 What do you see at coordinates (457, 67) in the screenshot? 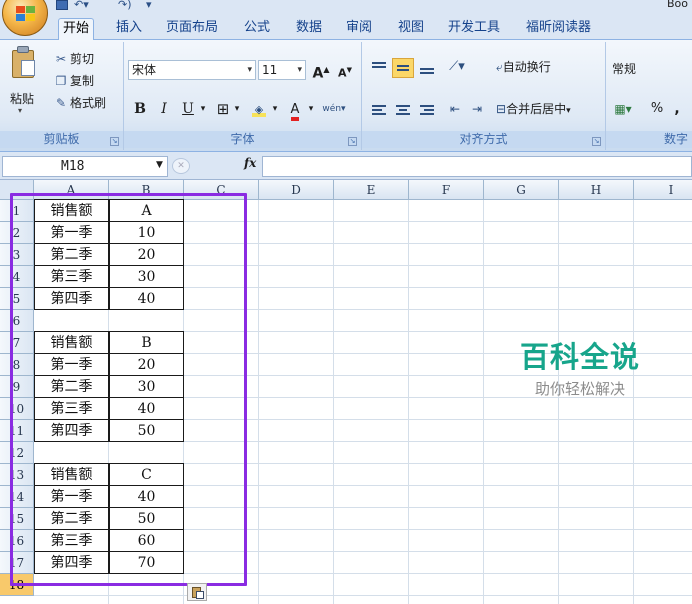
I see `orientation-icon: ⟋▾` at bounding box center [457, 67].